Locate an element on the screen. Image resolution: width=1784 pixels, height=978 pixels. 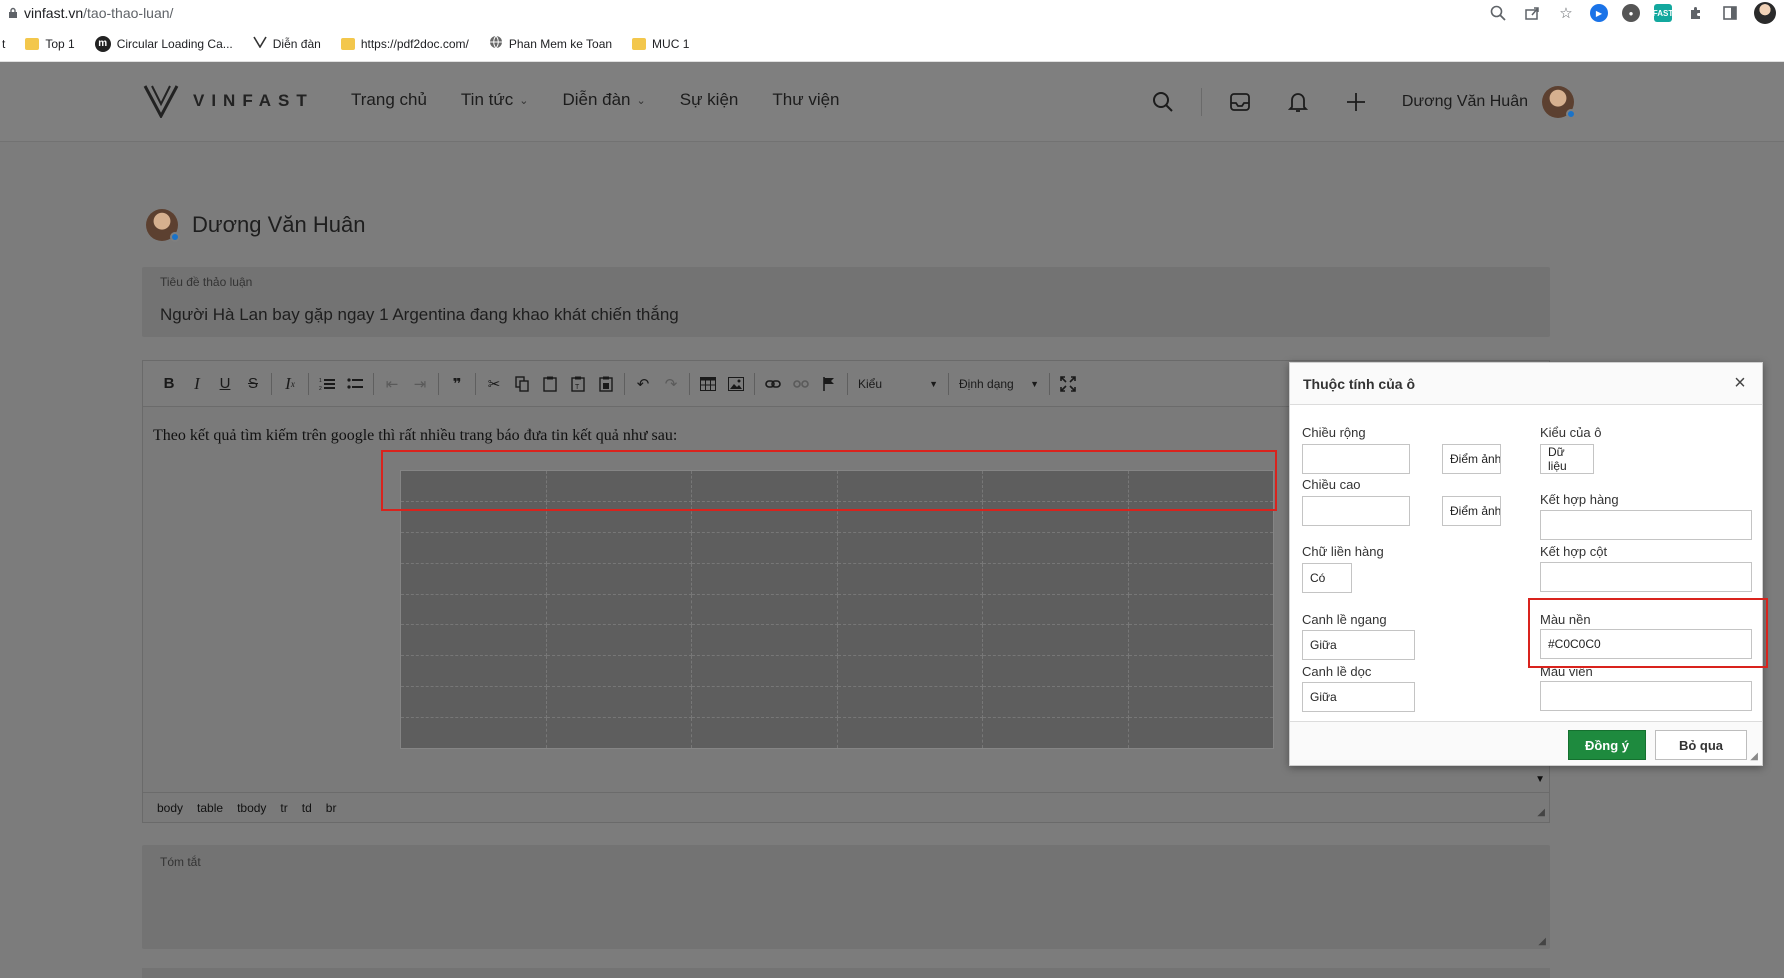
path-item: tr is located at coordinates (283, 808).